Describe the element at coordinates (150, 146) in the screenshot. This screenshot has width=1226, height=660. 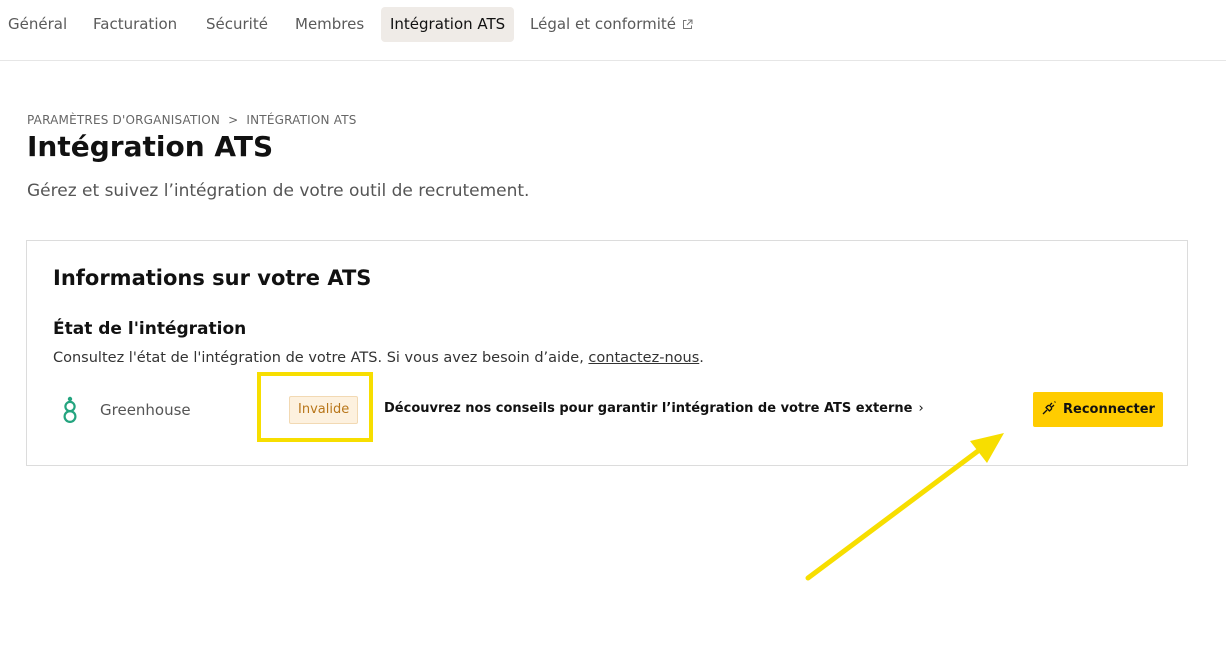
I see `page-title: Intégration ATS` at that location.